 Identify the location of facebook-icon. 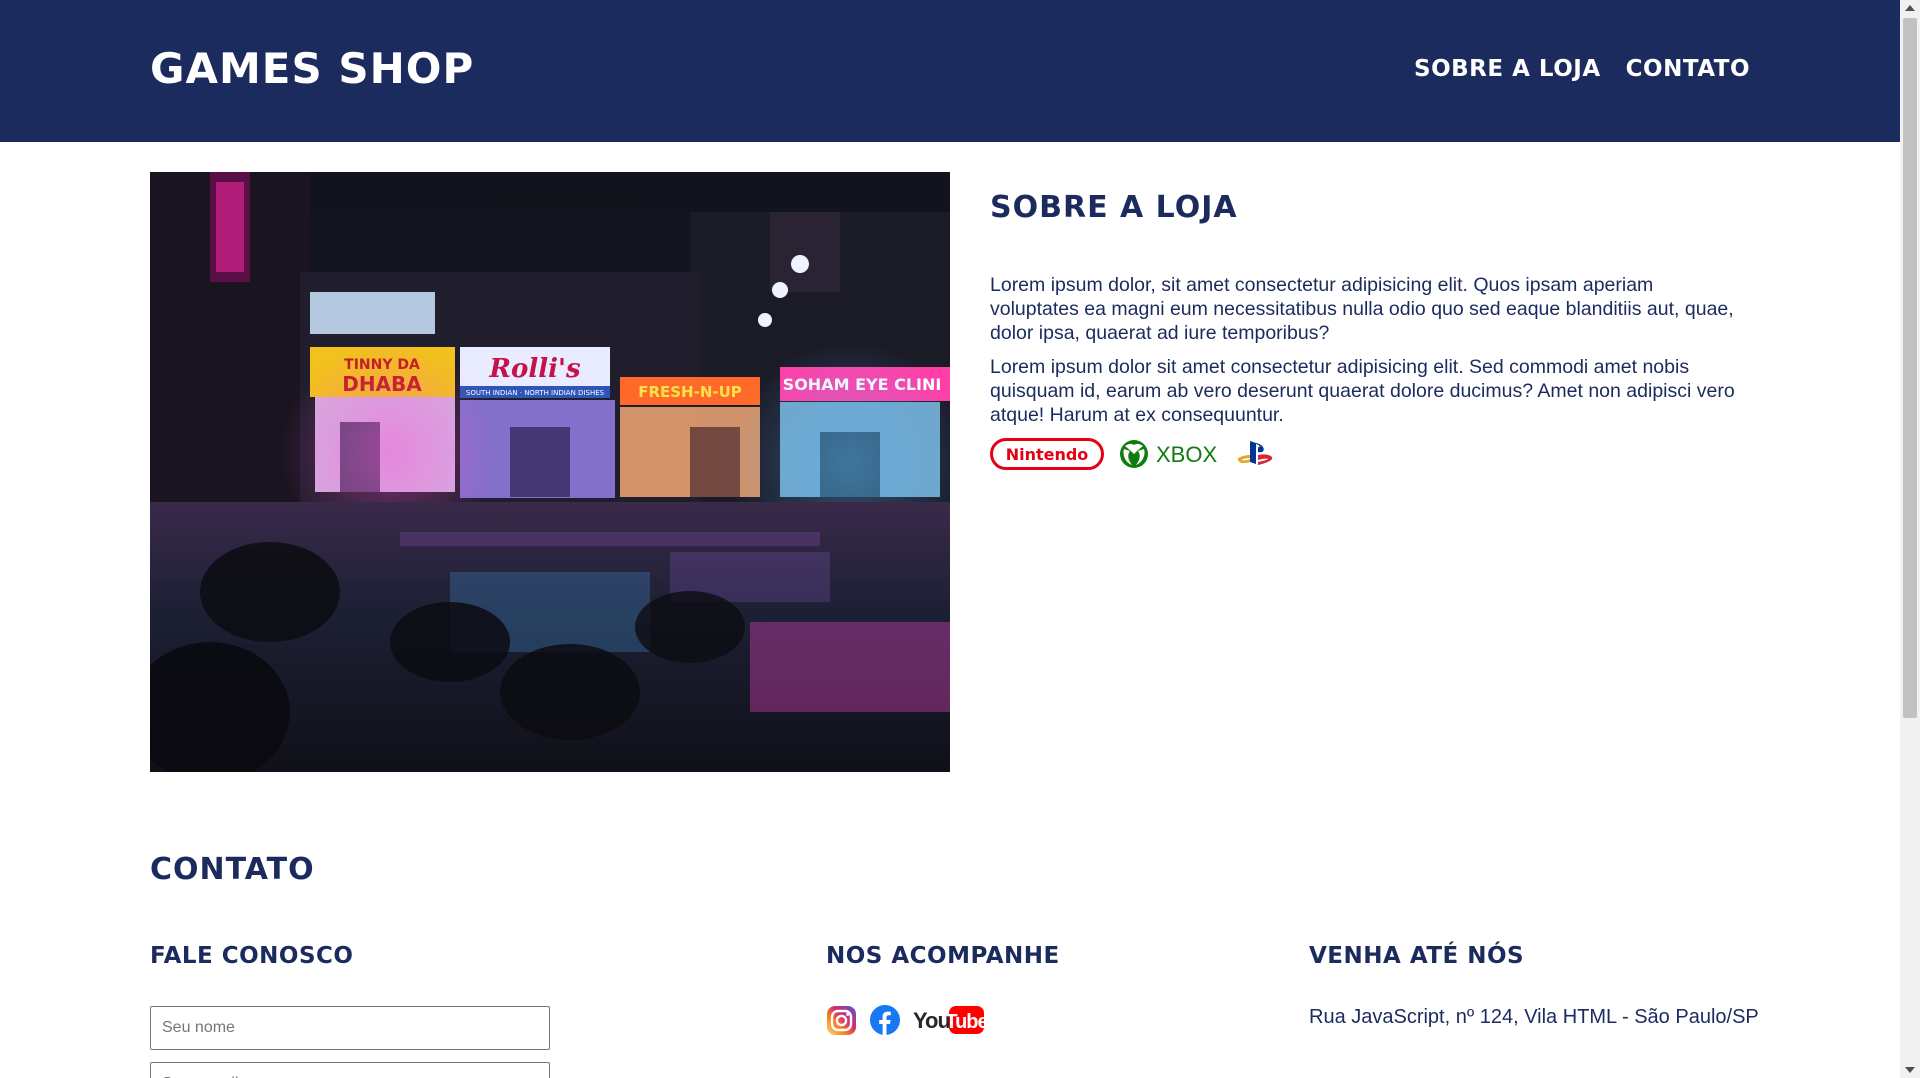
(885, 1020).